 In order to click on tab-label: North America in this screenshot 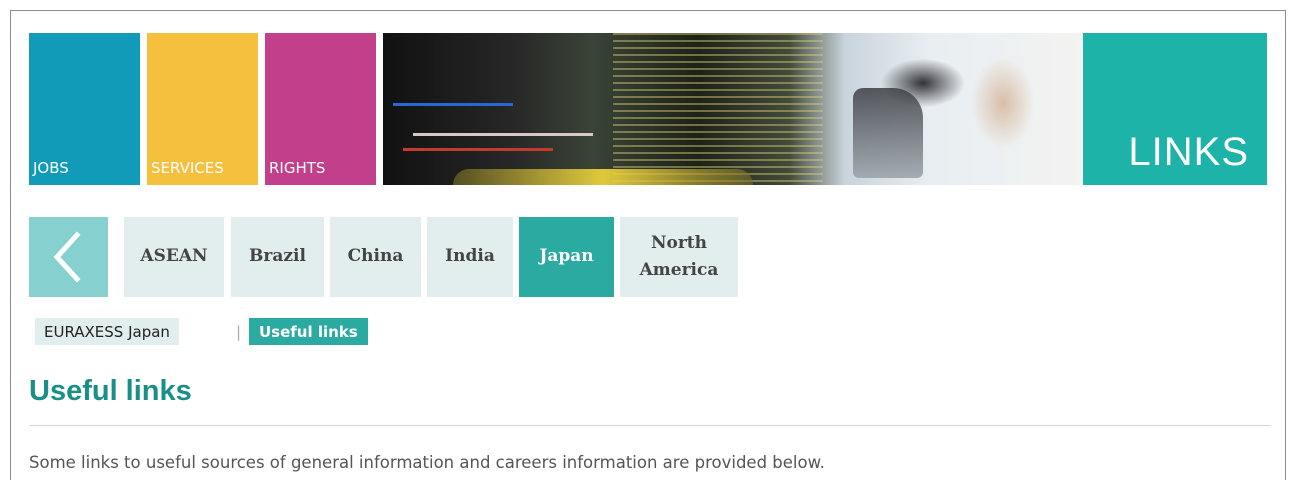, I will do `click(679, 256)`.